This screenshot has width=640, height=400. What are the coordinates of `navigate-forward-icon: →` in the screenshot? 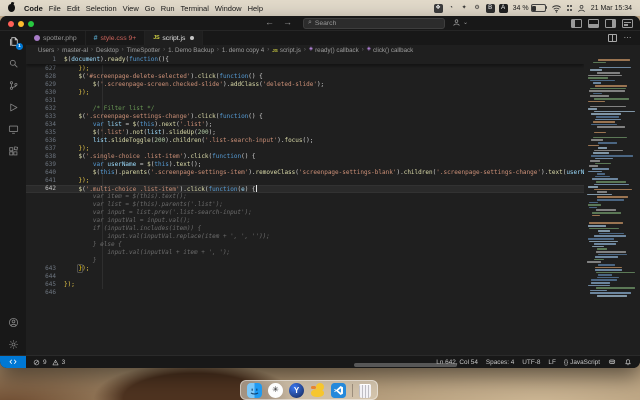 It's located at (287, 22).